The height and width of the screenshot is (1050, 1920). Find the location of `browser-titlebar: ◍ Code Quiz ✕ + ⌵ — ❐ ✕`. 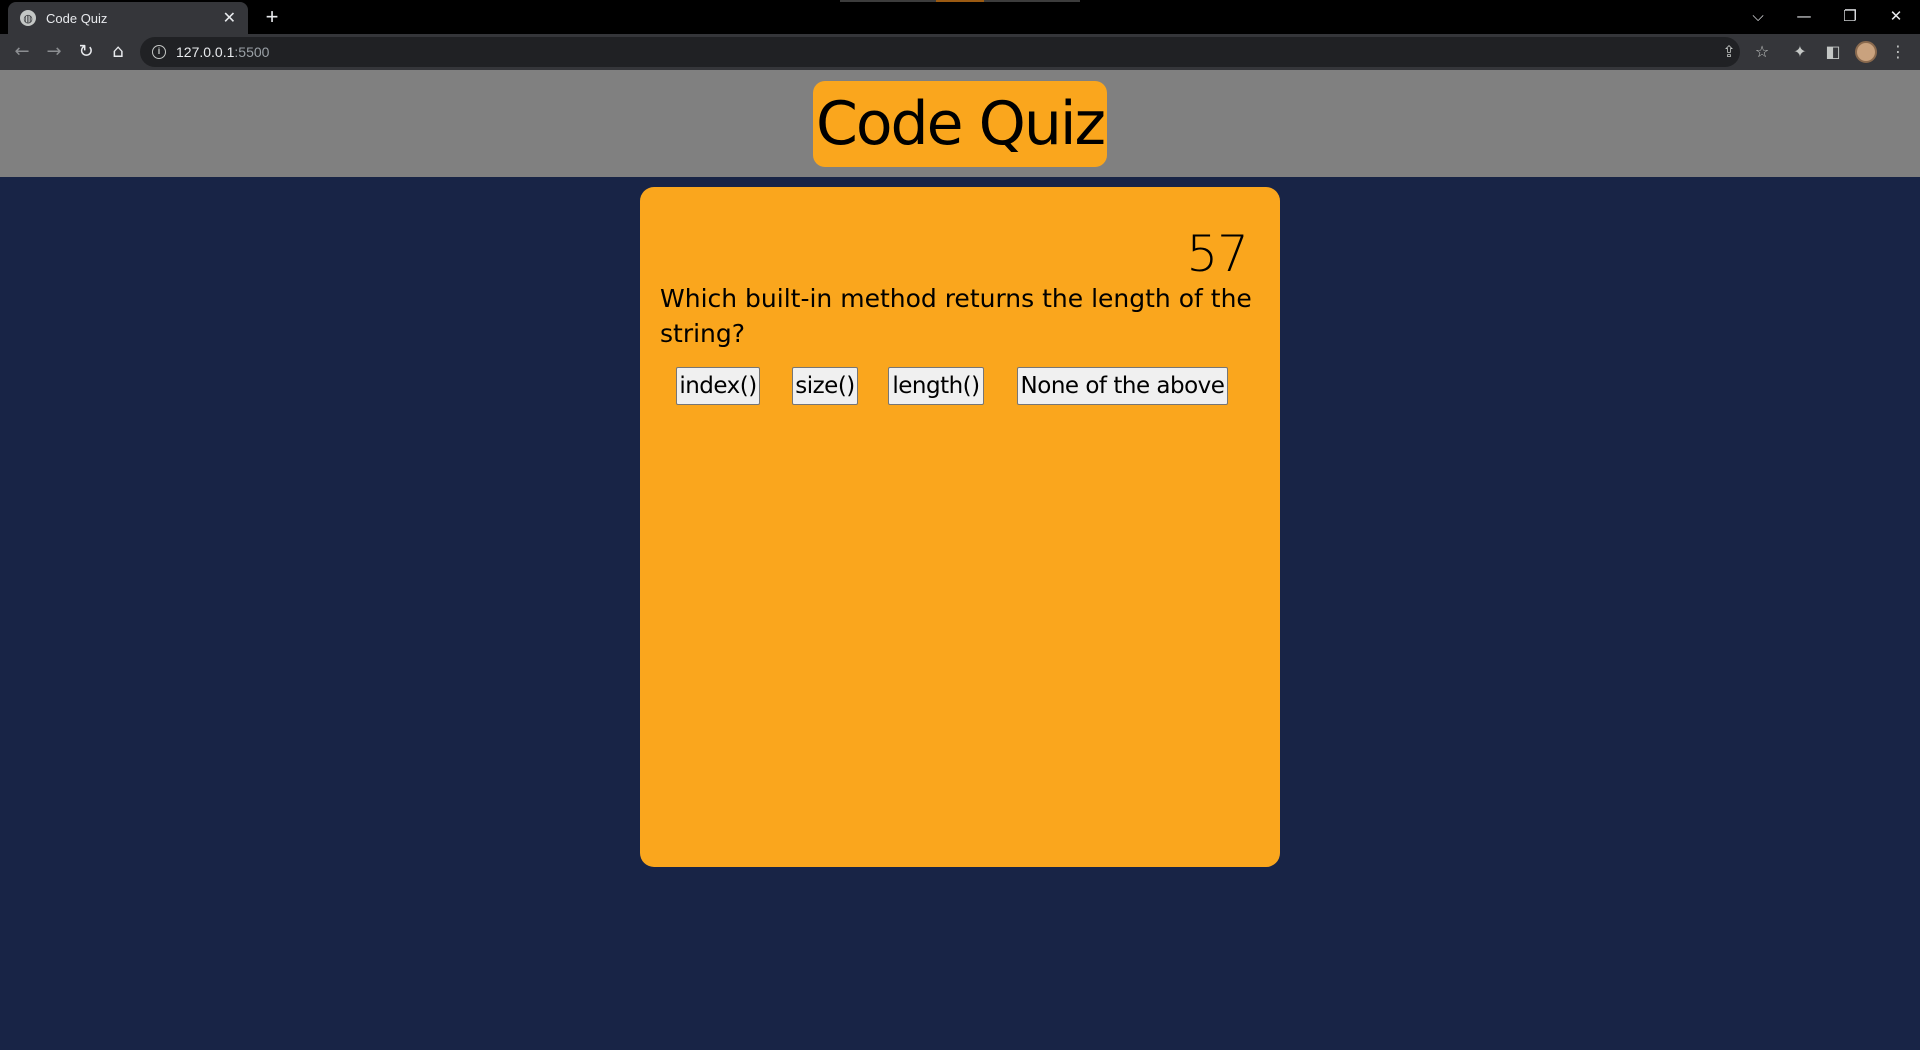

browser-titlebar: ◍ Code Quiz ✕ + ⌵ — ❐ ✕ is located at coordinates (960, 17).